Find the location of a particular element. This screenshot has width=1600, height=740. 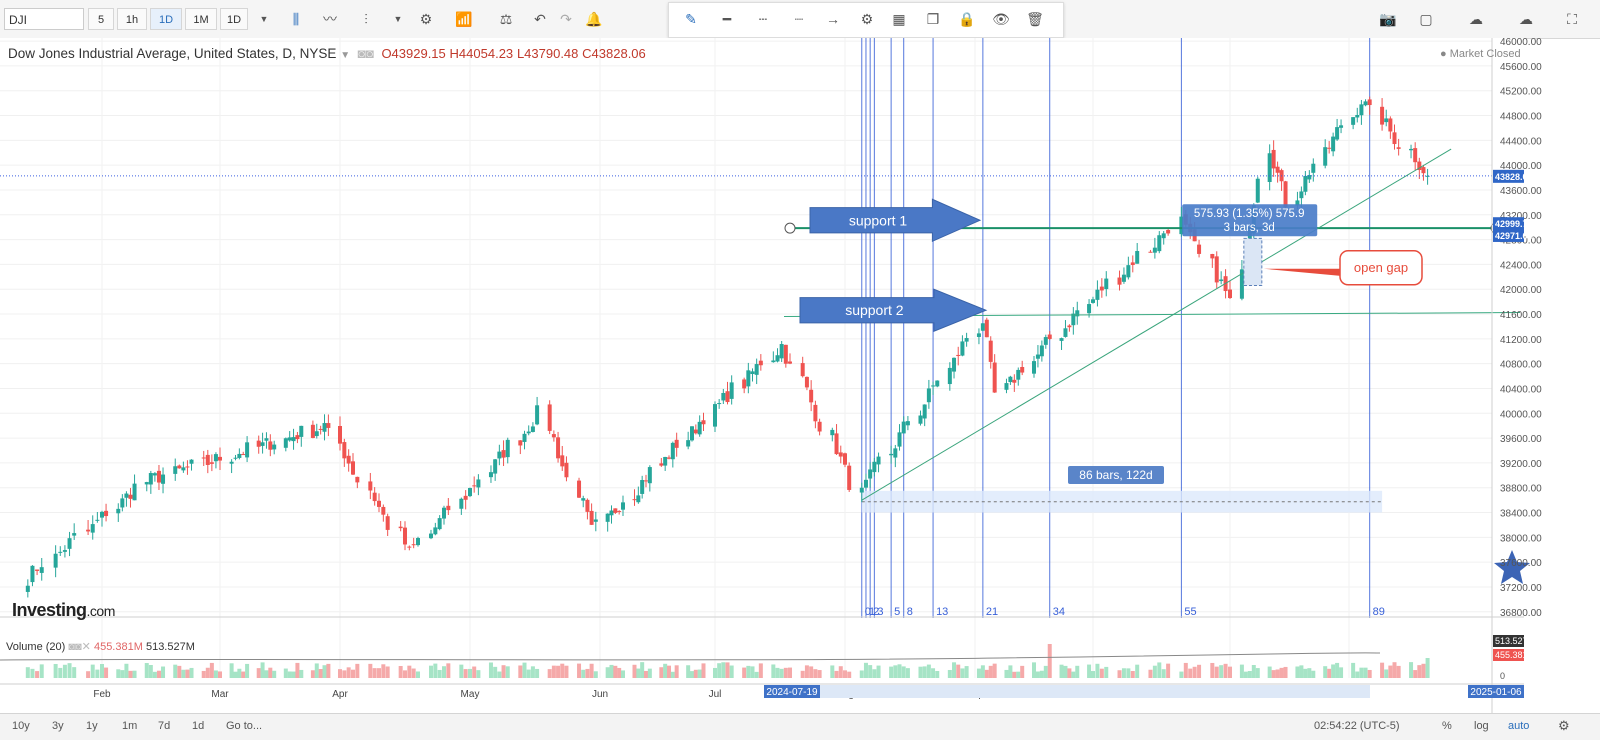

trash-icon: 🗑 is located at coordinates (1035, 19).